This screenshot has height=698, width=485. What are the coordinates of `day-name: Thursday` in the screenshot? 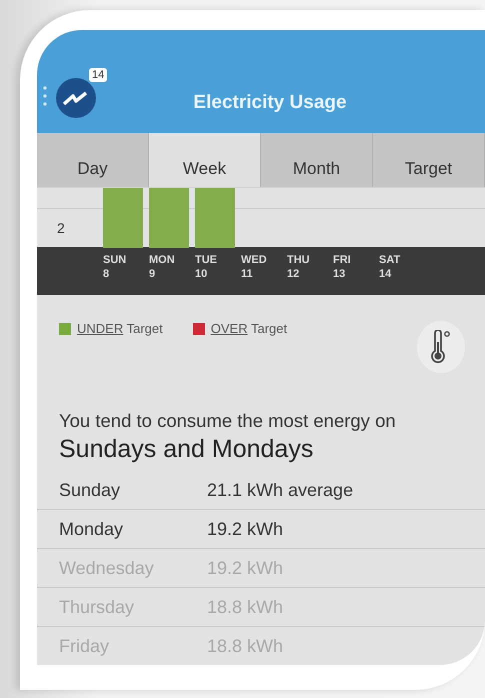 It's located at (97, 607).